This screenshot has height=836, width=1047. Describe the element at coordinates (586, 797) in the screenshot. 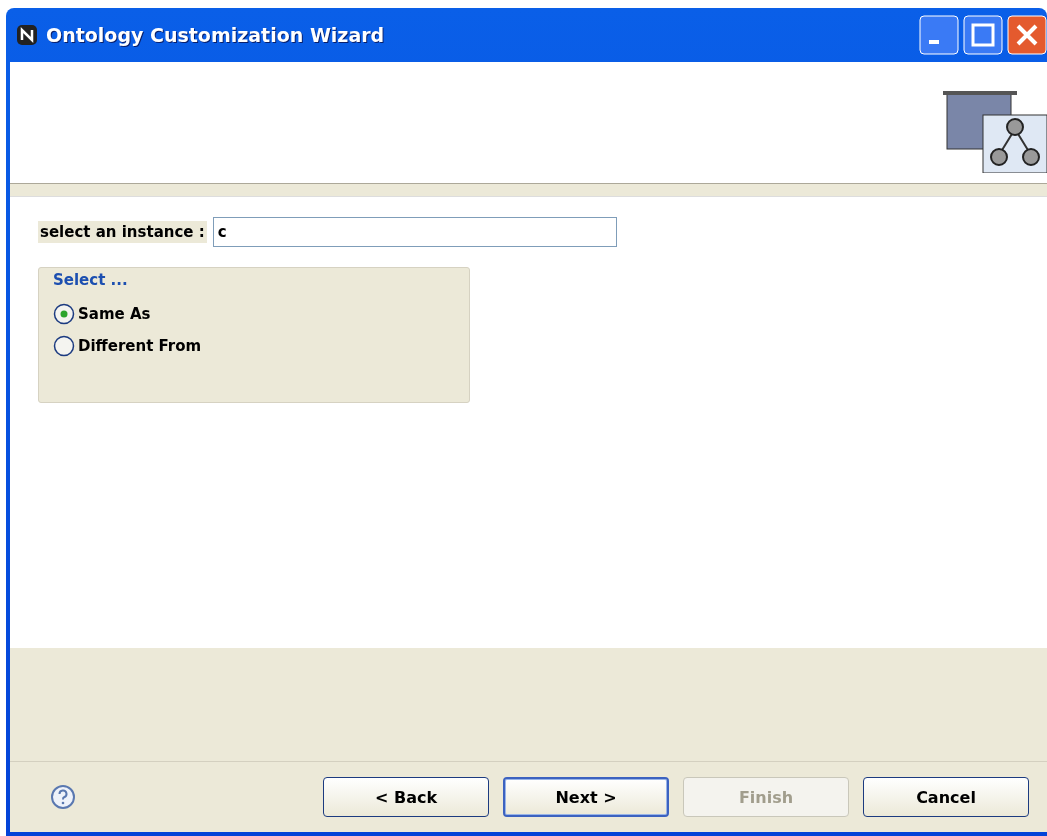

I see `wizard-button: Next >` at that location.